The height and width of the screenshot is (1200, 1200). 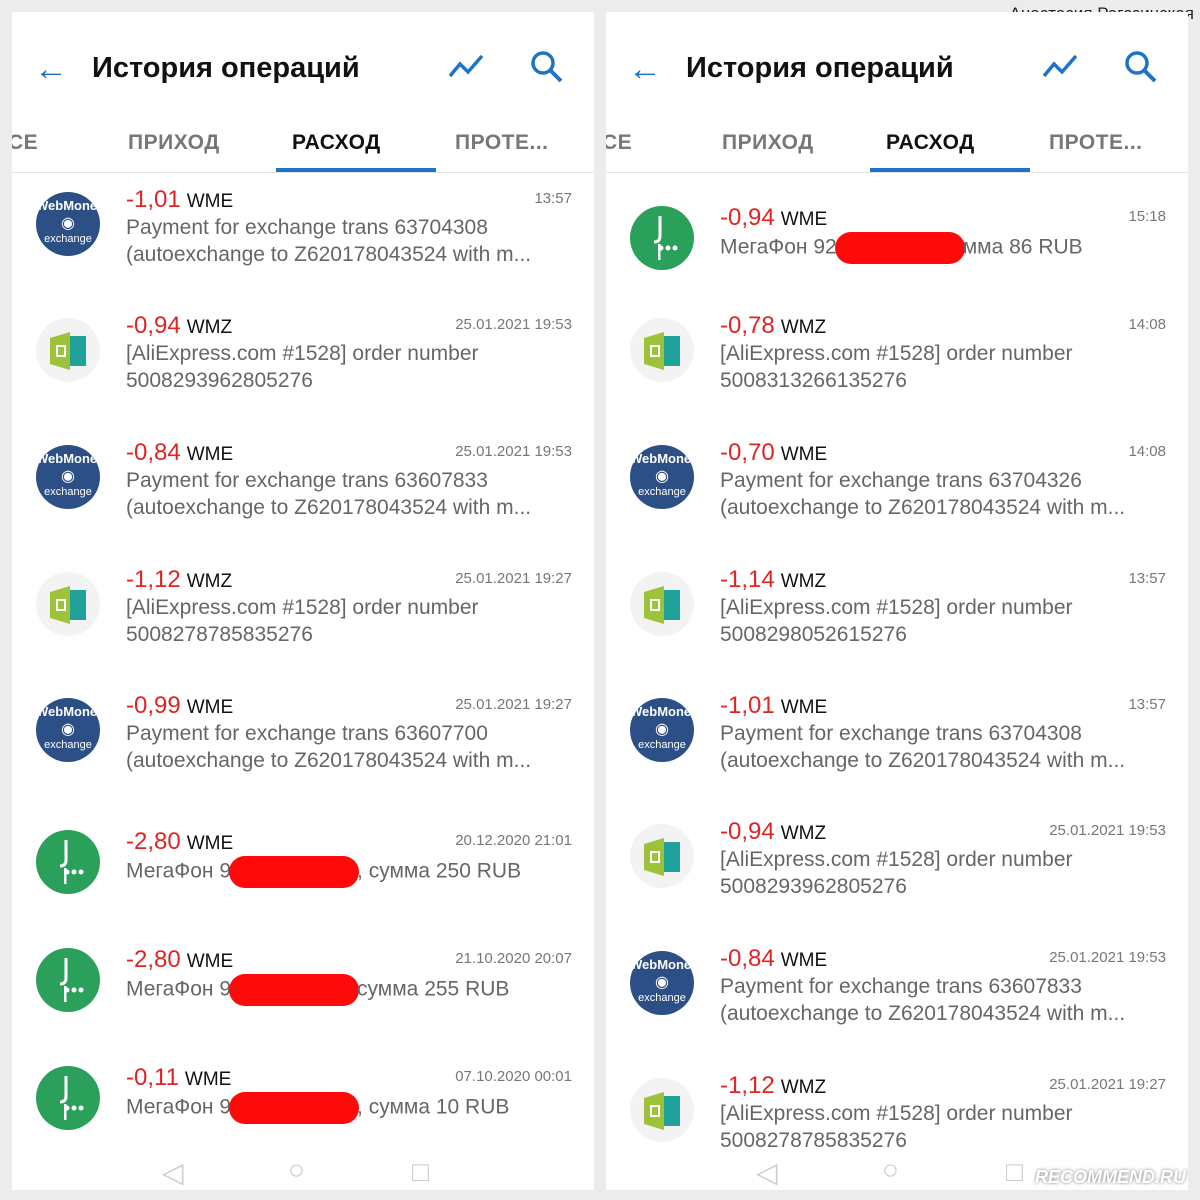 What do you see at coordinates (778, 247) in the screenshot?
I see `description-start: МегаФон 92` at bounding box center [778, 247].